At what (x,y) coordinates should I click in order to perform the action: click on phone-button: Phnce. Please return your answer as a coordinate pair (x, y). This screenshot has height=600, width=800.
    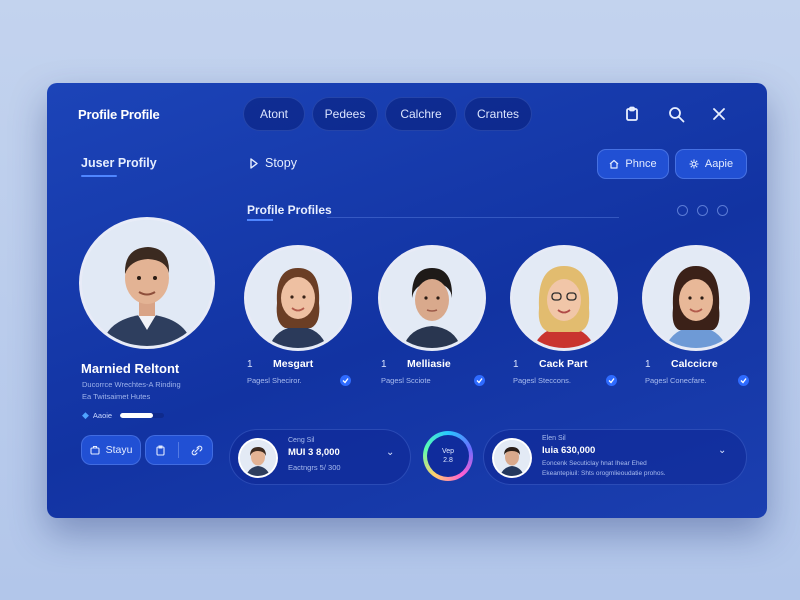
    Looking at the image, I should click on (633, 164).